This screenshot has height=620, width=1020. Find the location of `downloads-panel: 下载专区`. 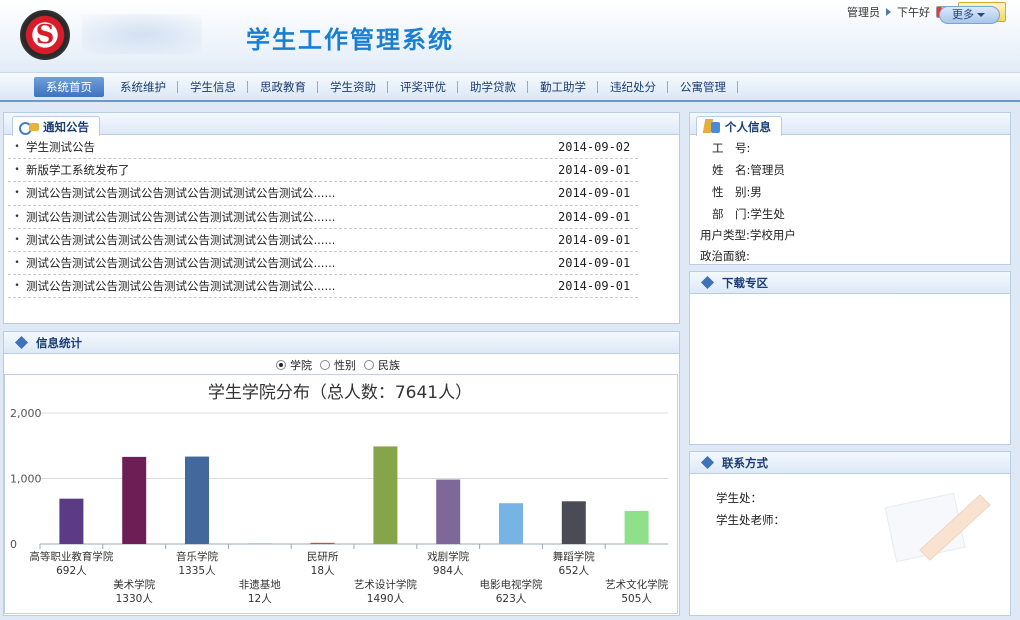

downloads-panel: 下载专区 is located at coordinates (850, 358).